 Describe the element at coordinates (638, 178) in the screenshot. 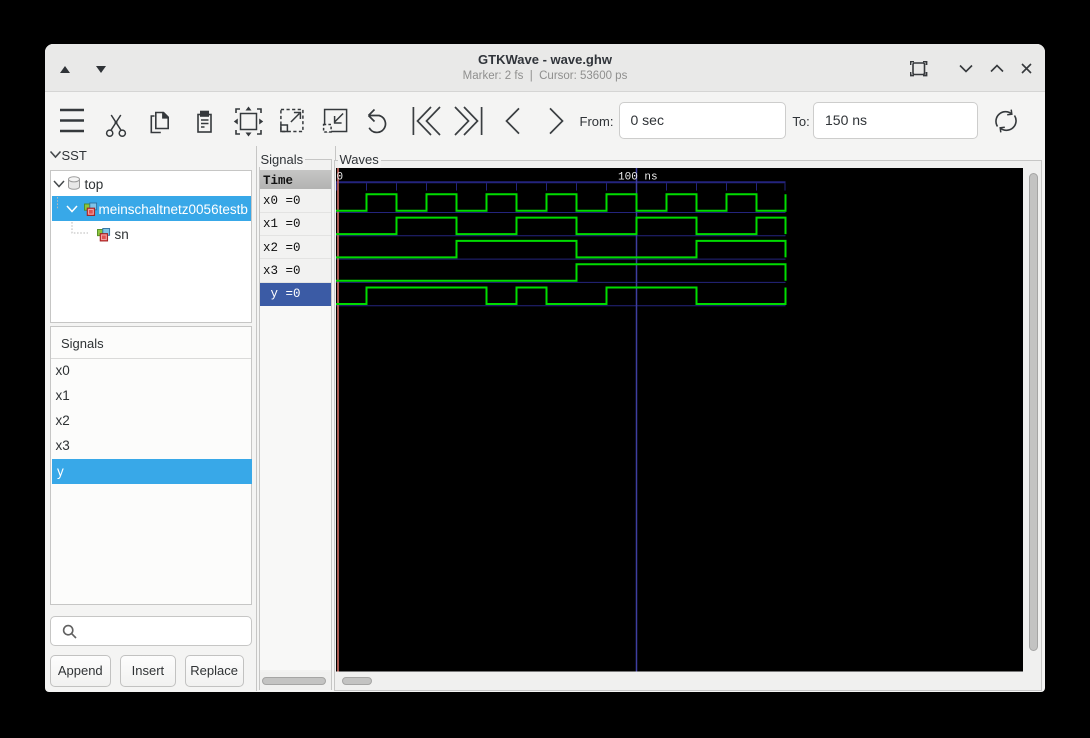

I see `svg-text: 100 ns` at that location.